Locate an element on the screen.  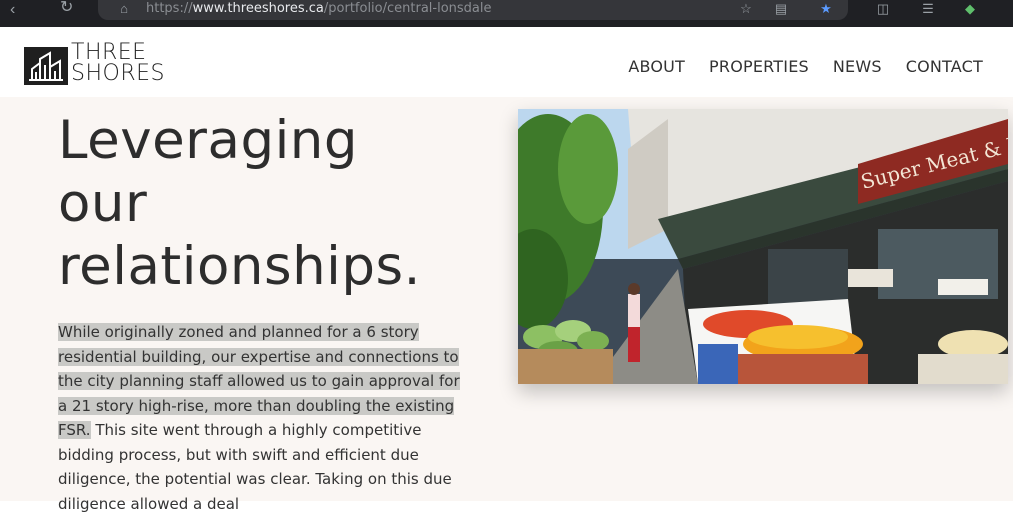
headline-line-1: Leveraging is located at coordinates (208, 140).